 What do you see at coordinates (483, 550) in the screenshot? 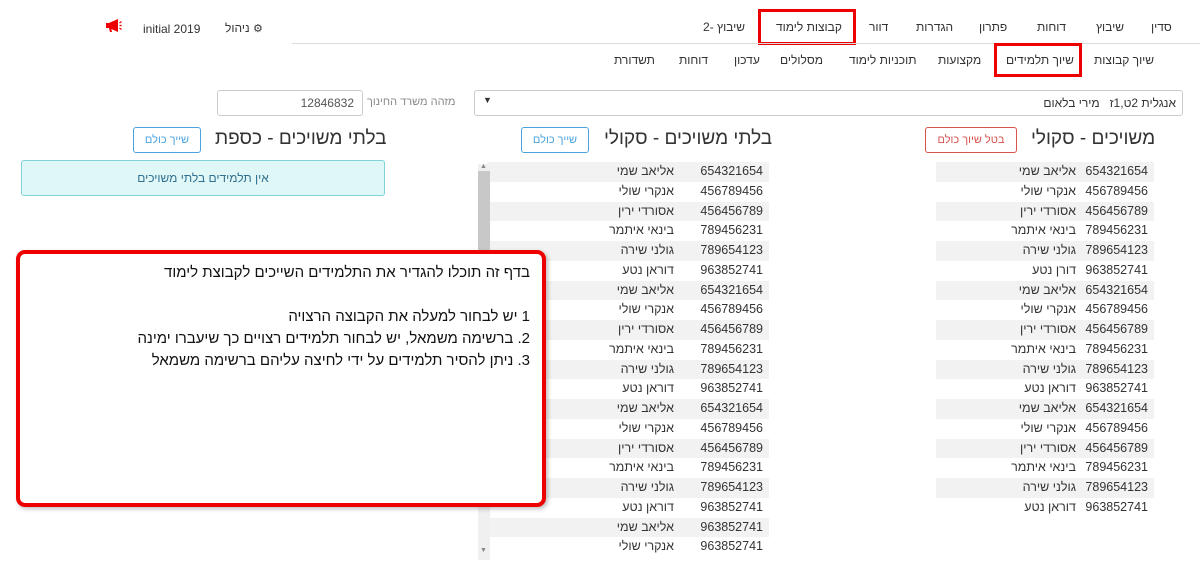
I see `scroll-down-icon: ▼` at bounding box center [483, 550].